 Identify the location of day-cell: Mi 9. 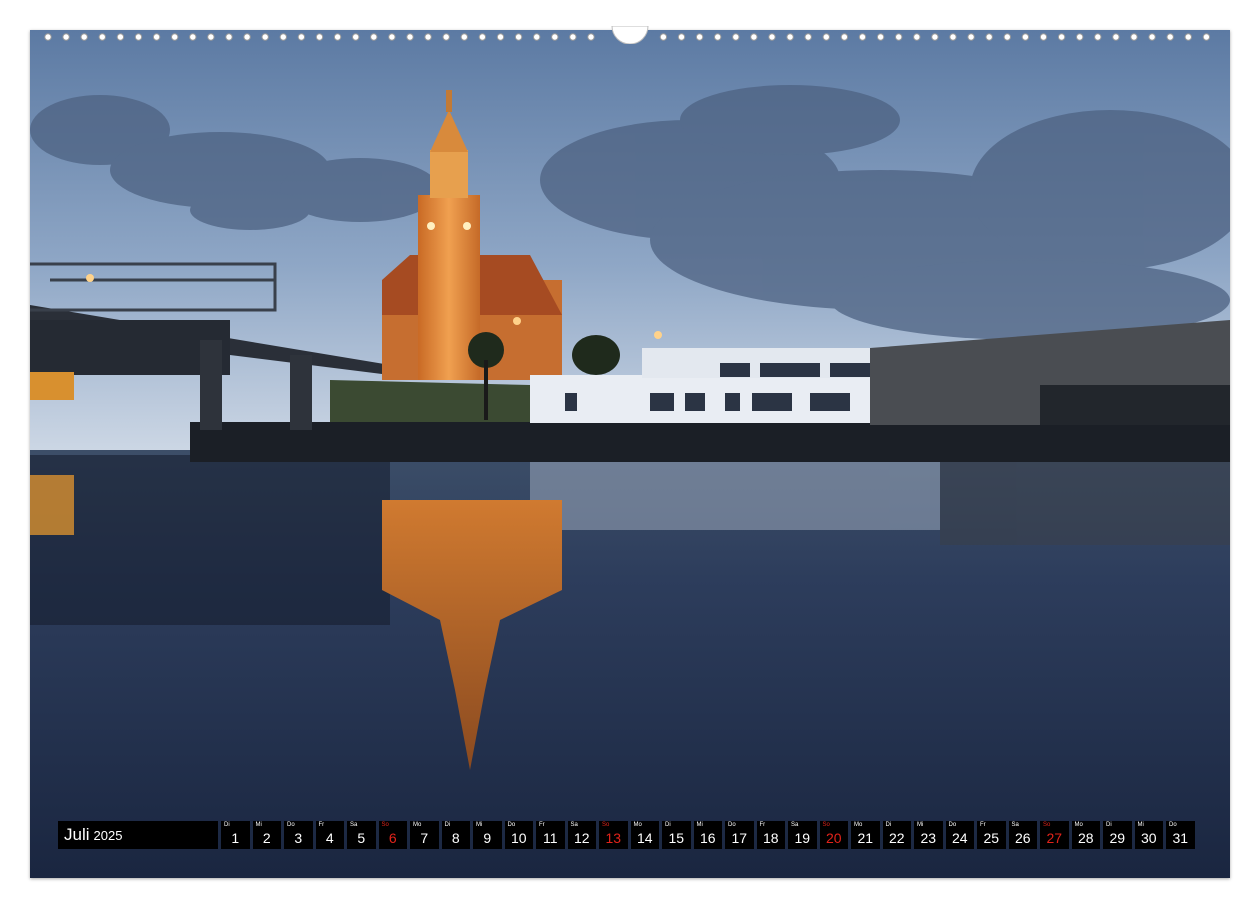
(487, 835).